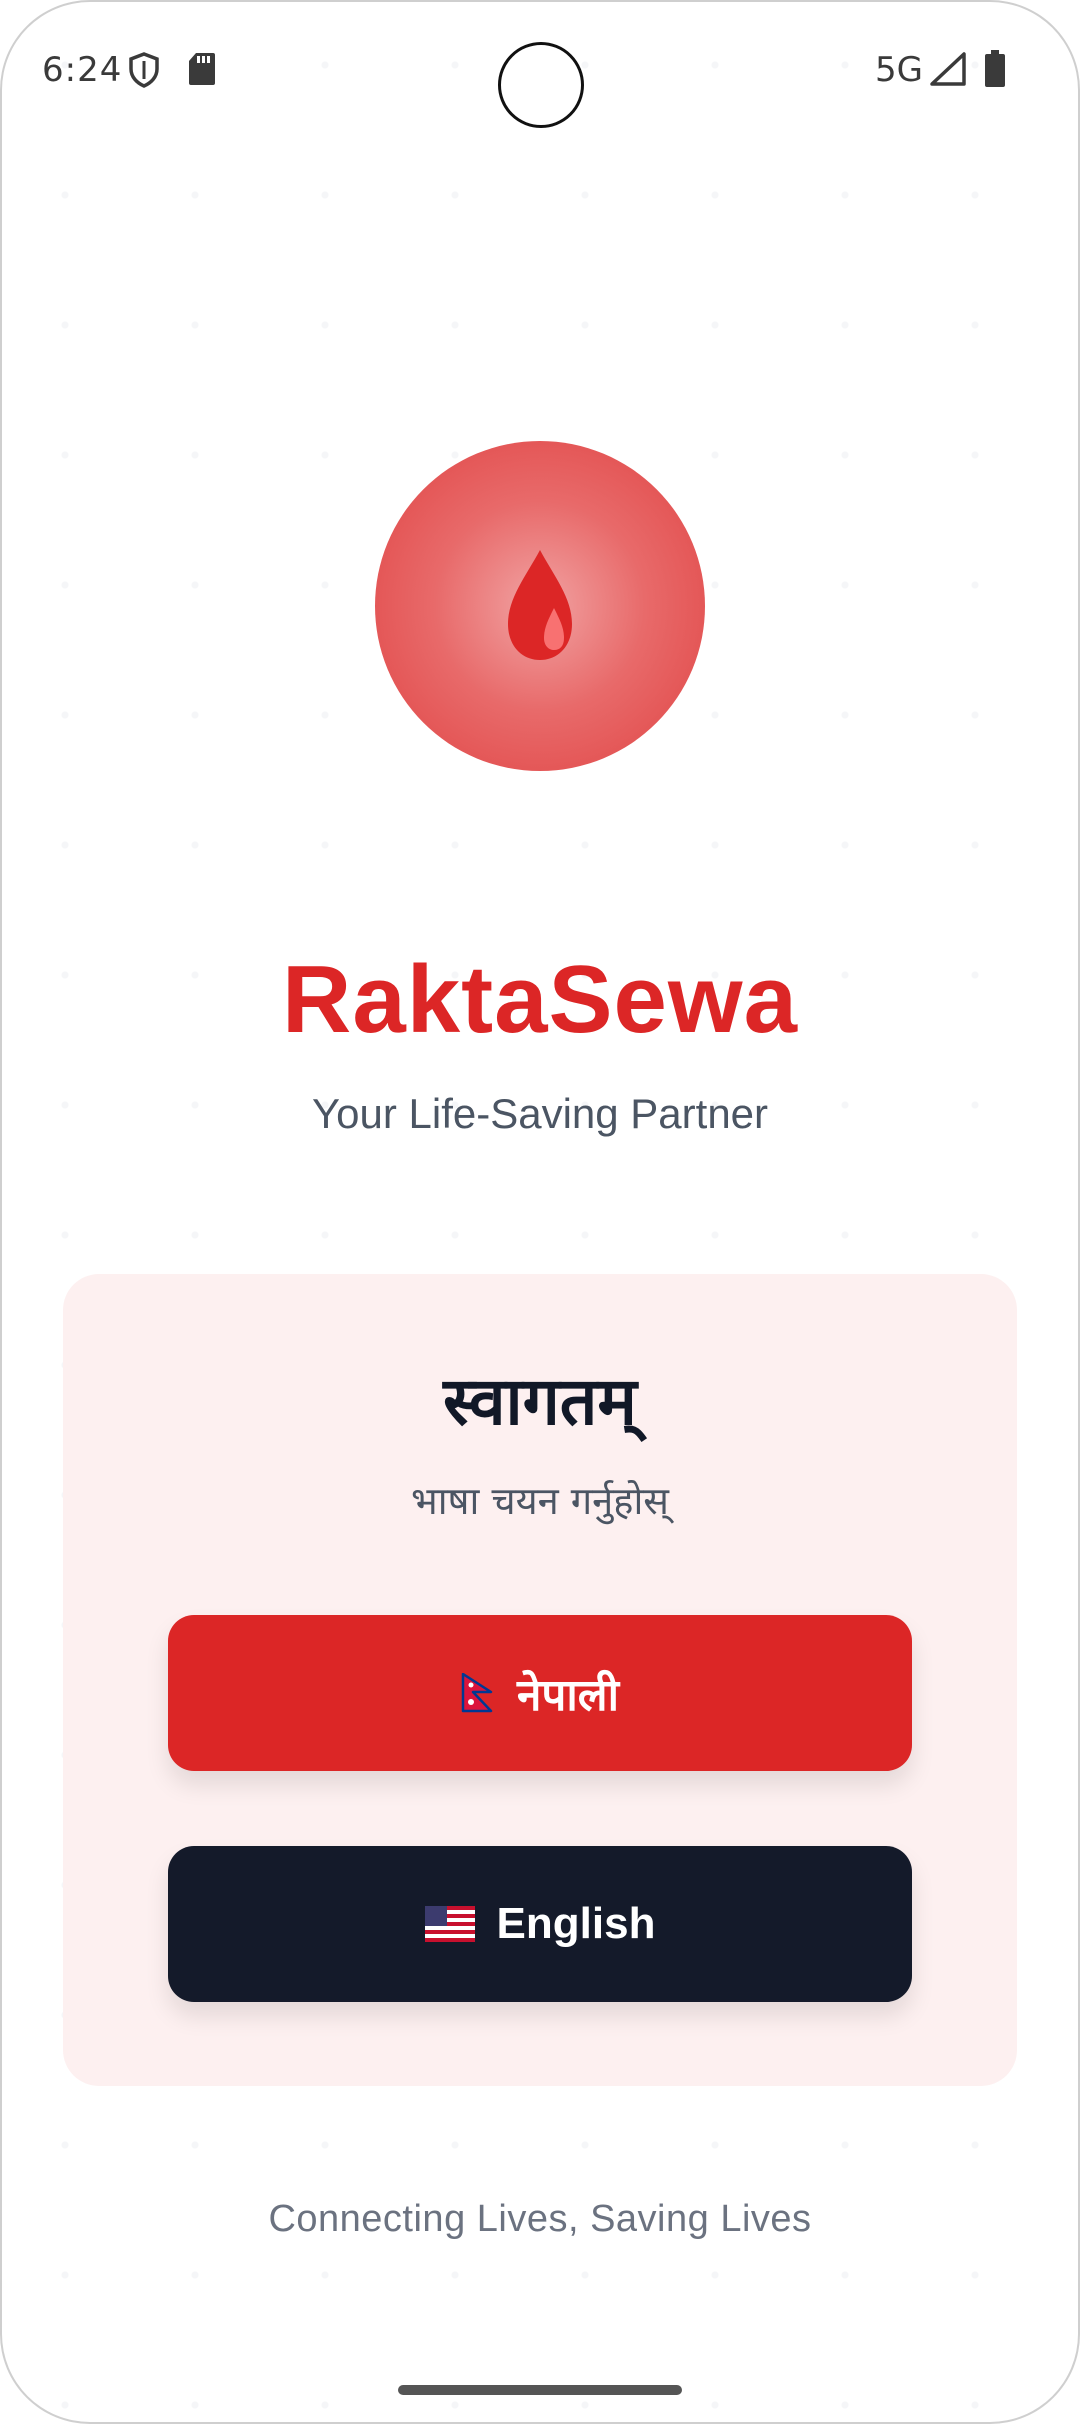 This screenshot has width=1080, height=2424. I want to click on app-logo, so click(540, 606).